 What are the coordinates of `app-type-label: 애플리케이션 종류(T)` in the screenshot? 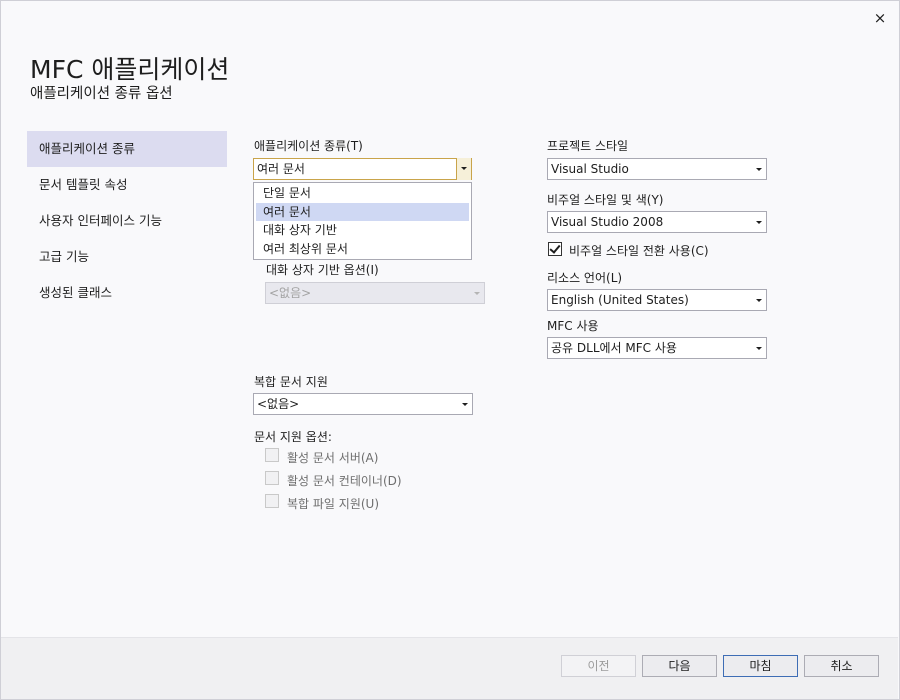 It's located at (308, 146).